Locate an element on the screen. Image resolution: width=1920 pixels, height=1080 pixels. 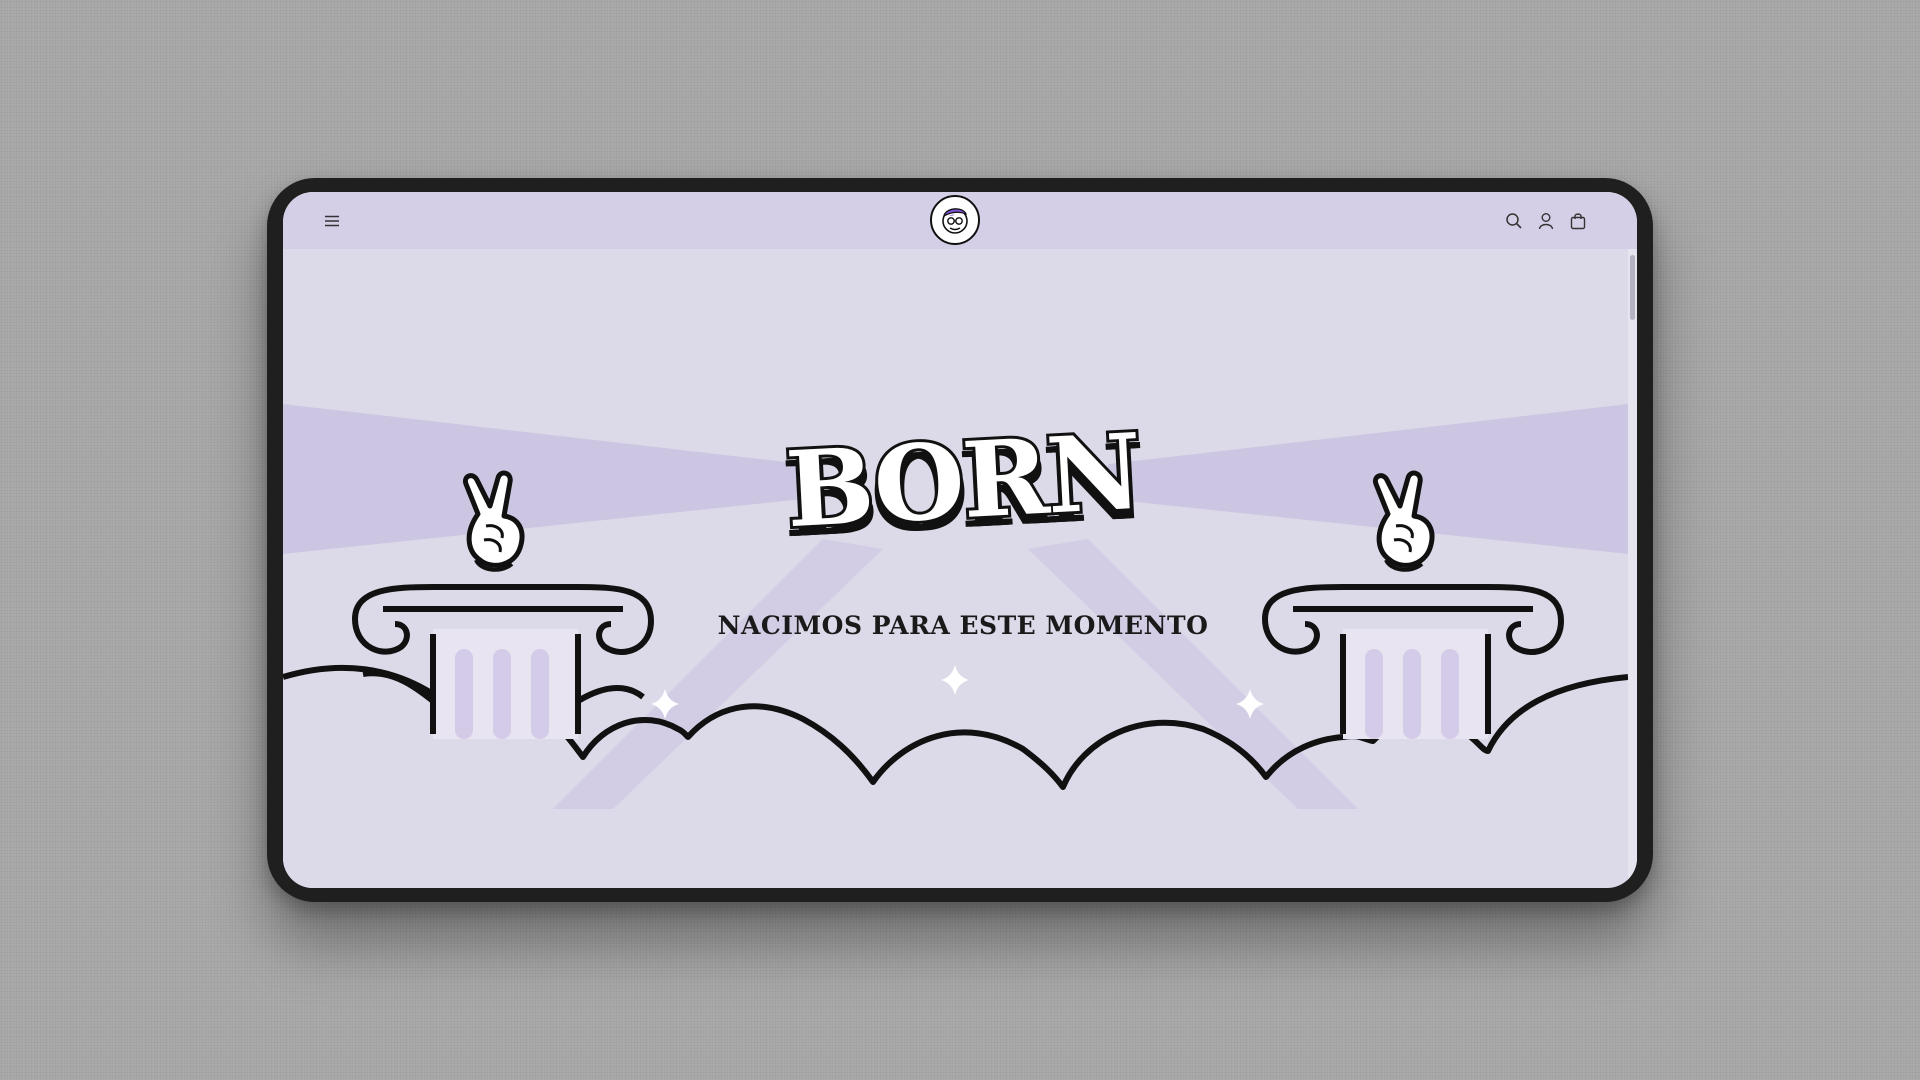
scrollbar-thumb is located at coordinates (1632, 287).